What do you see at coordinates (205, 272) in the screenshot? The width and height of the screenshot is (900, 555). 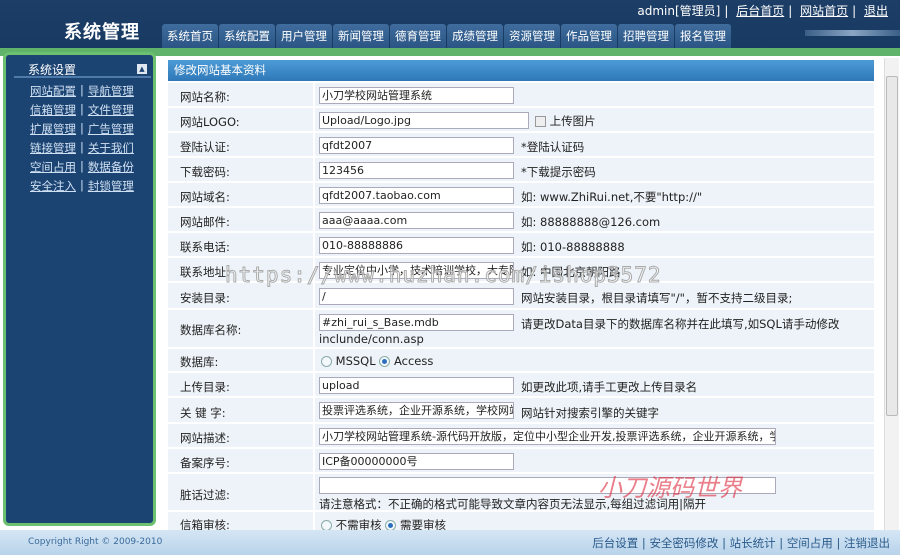 I see `label: 联系地址:` at bounding box center [205, 272].